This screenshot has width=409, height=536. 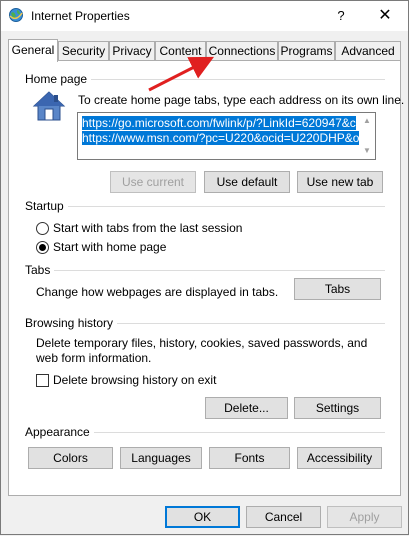 What do you see at coordinates (367, 151) in the screenshot?
I see `scroll-down-icon: ▼` at bounding box center [367, 151].